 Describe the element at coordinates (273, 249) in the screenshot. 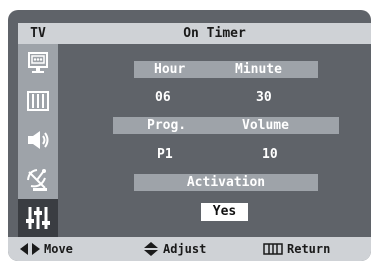

I see `menu-return-icon` at that location.